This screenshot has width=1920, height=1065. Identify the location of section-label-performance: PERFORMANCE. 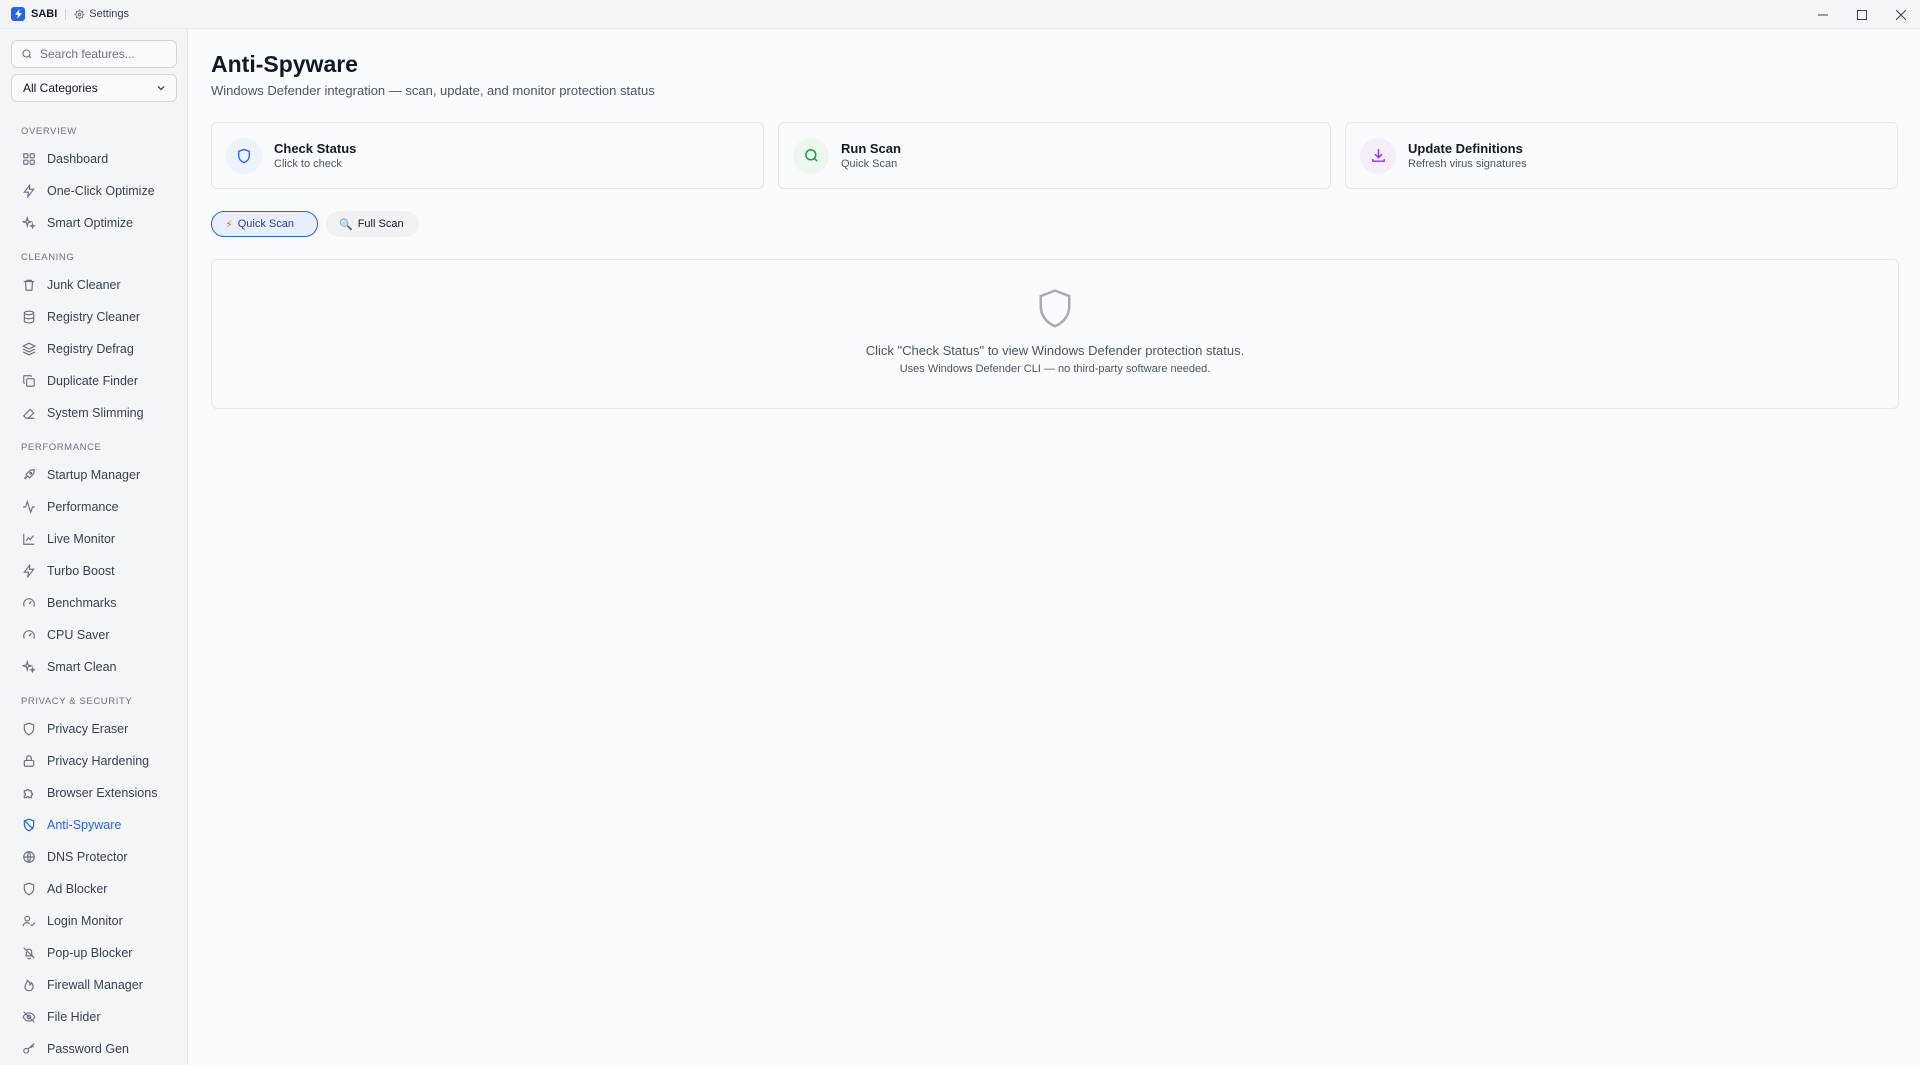
(61, 447).